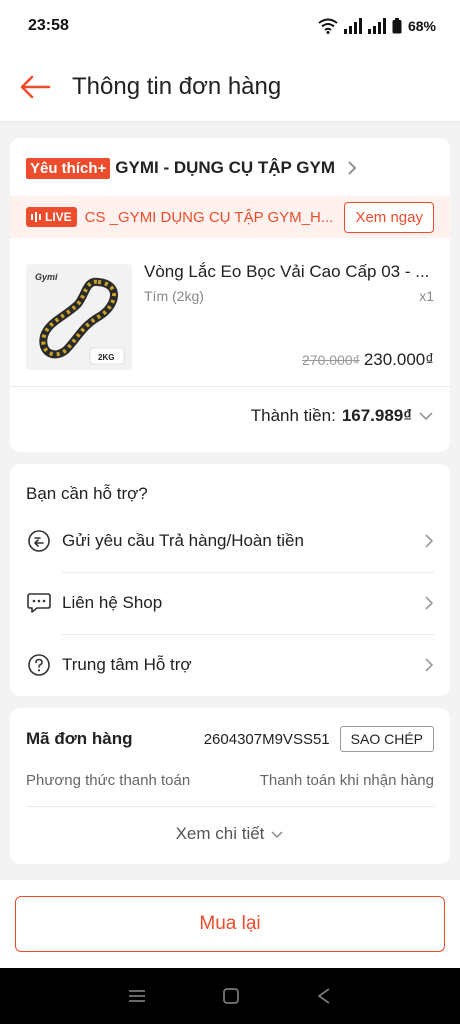  Describe the element at coordinates (87, 493) in the screenshot. I see `support-title: Bạn cần hỗ trợ?` at that location.